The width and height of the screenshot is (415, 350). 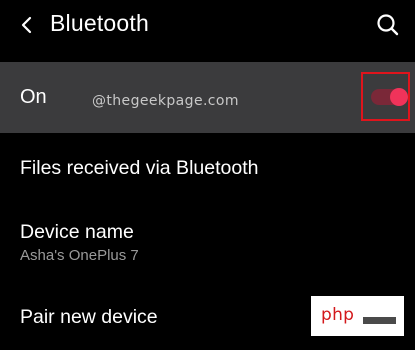 I want to click on back-button, so click(x=27, y=25).